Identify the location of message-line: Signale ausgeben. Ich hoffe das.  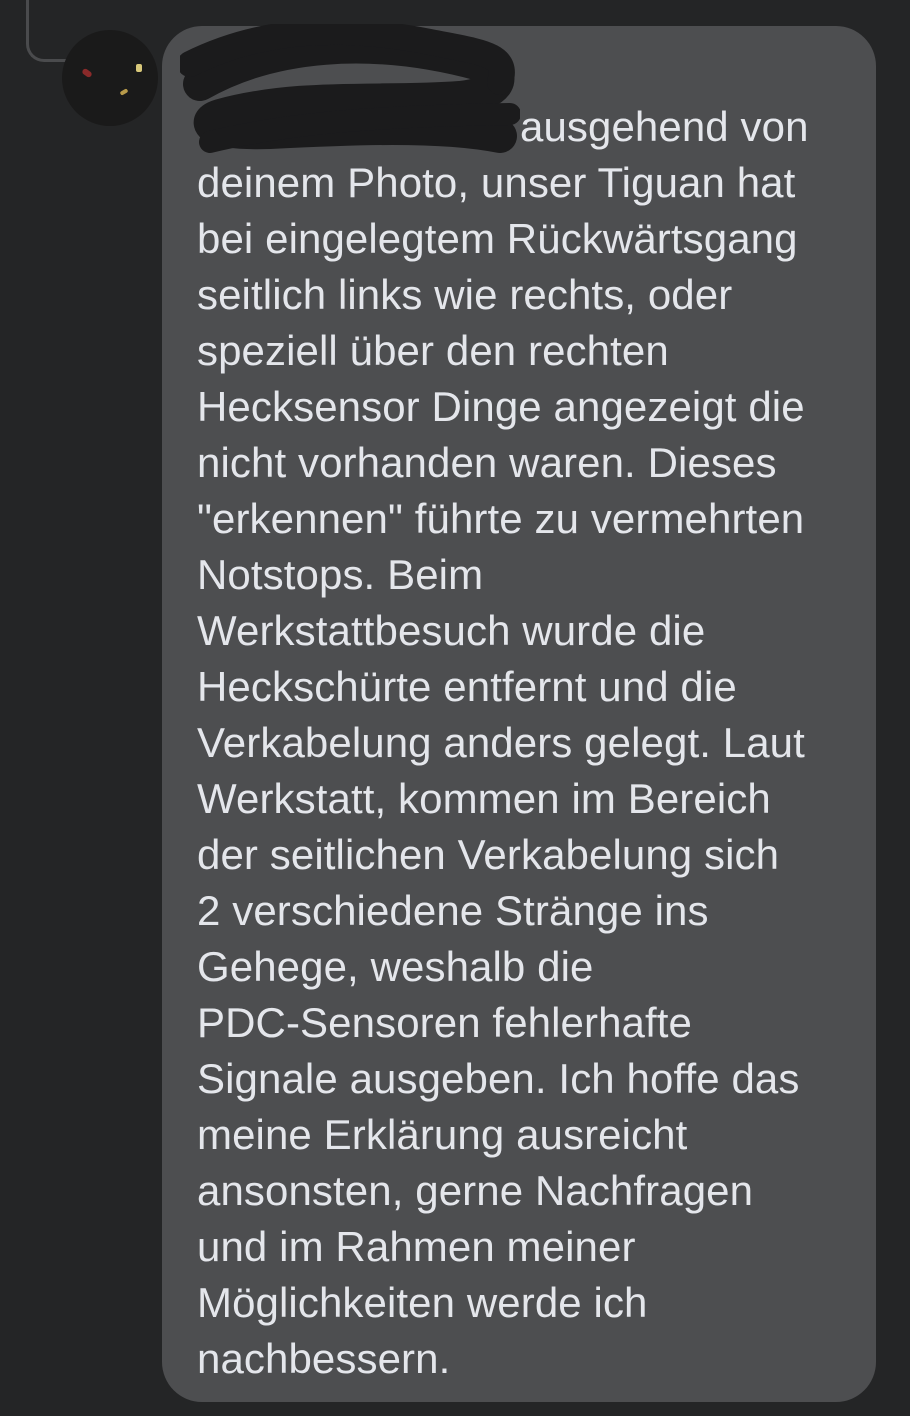
(498, 1078).